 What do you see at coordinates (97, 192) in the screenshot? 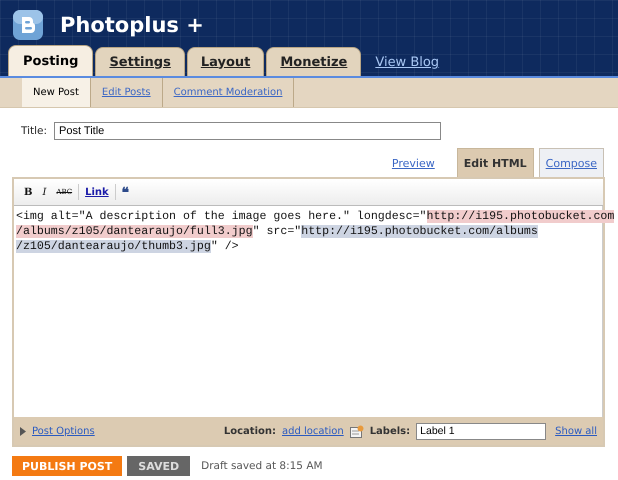
I see `link-button: Link` at bounding box center [97, 192].